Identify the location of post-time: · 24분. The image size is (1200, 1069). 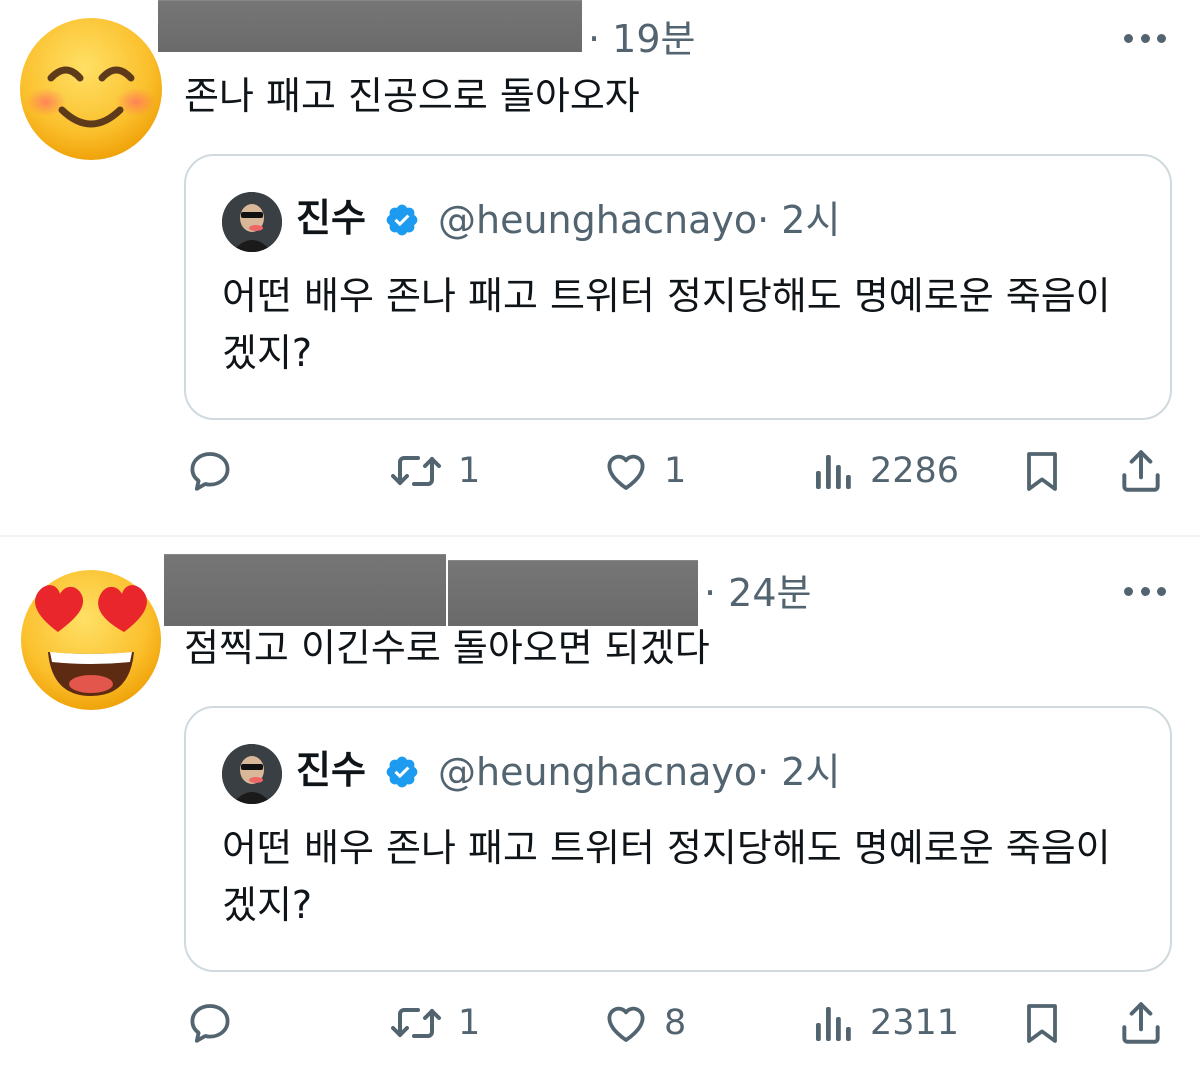
(758, 593).